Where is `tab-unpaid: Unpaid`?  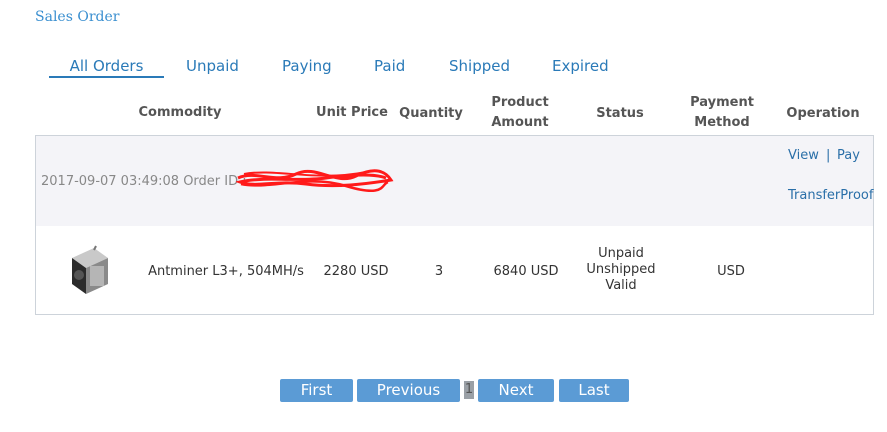
tab-unpaid: Unpaid is located at coordinates (212, 66).